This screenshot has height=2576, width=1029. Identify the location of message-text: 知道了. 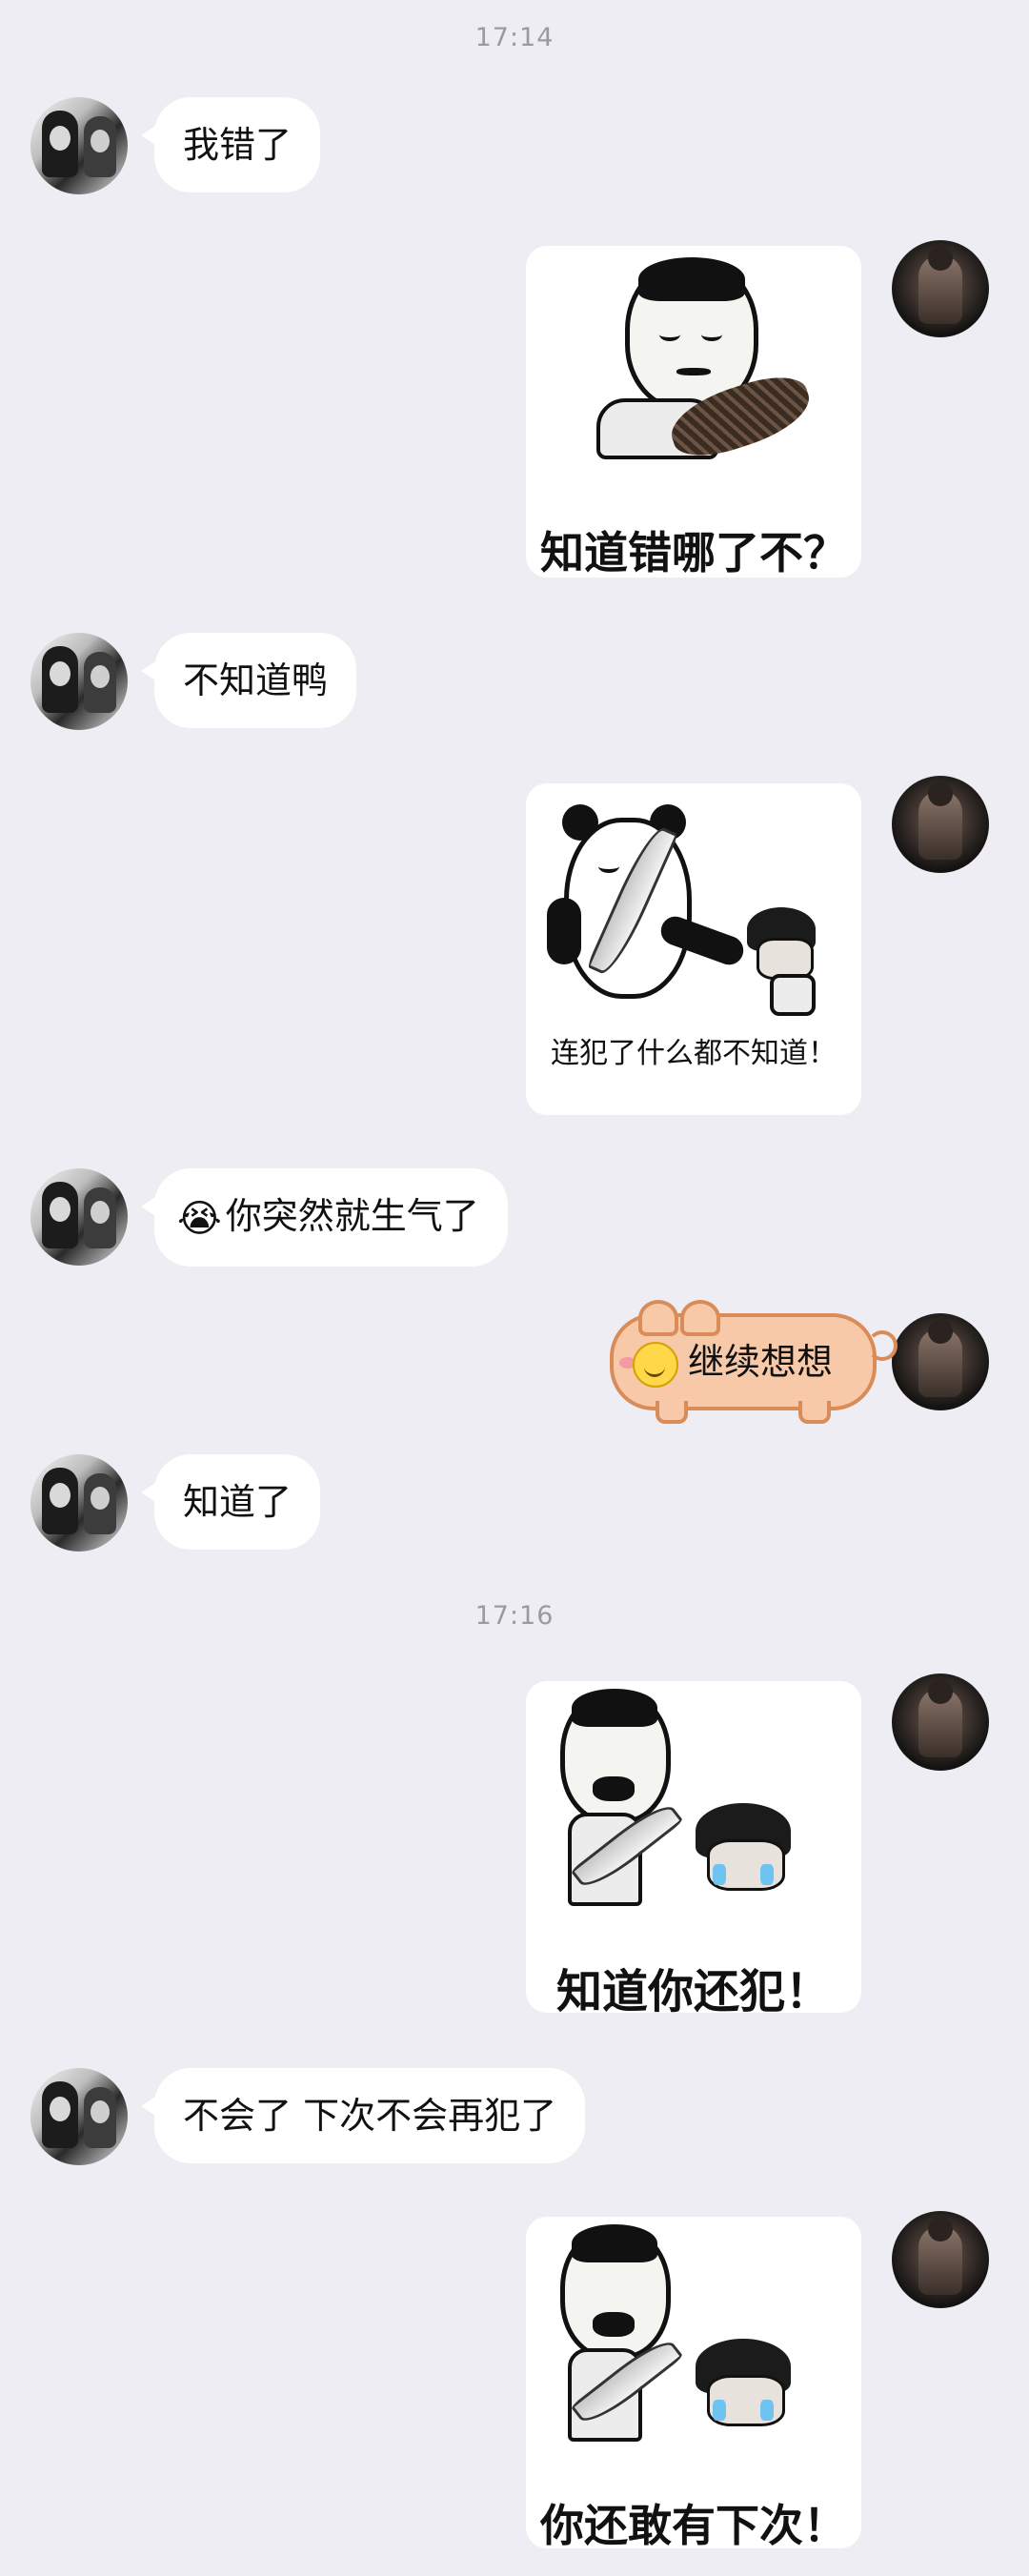
(238, 1502).